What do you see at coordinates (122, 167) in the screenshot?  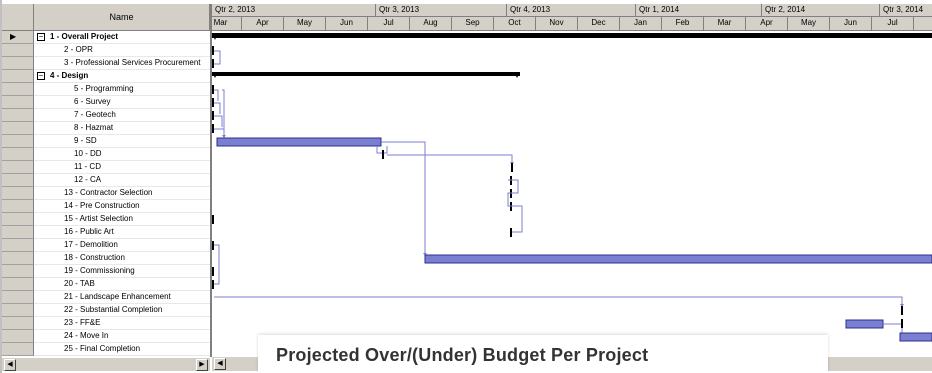 I see `task-name-cell: 11 - CD` at bounding box center [122, 167].